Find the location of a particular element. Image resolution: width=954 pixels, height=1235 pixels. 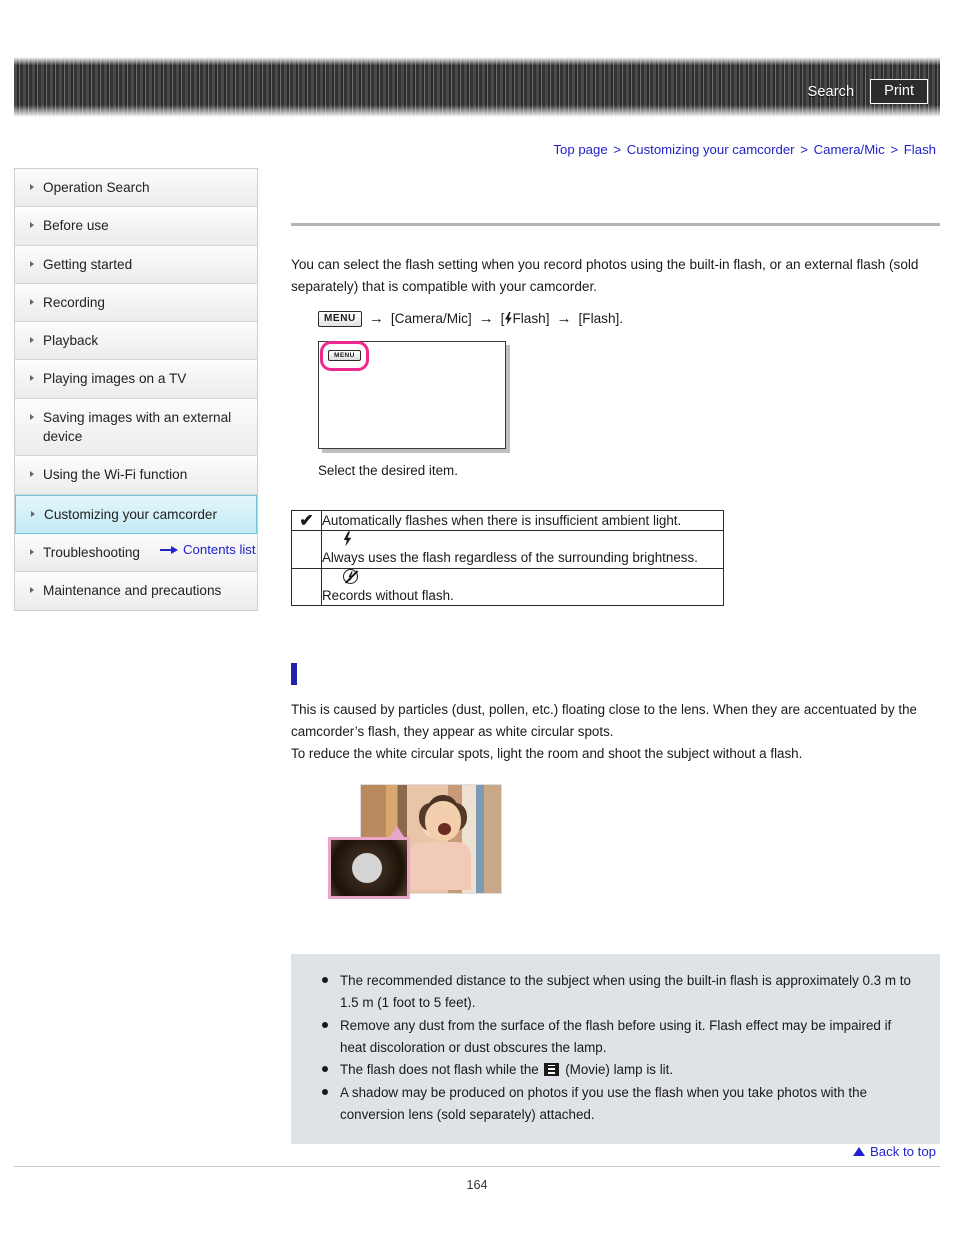

section-marker-bar is located at coordinates (294, 674).